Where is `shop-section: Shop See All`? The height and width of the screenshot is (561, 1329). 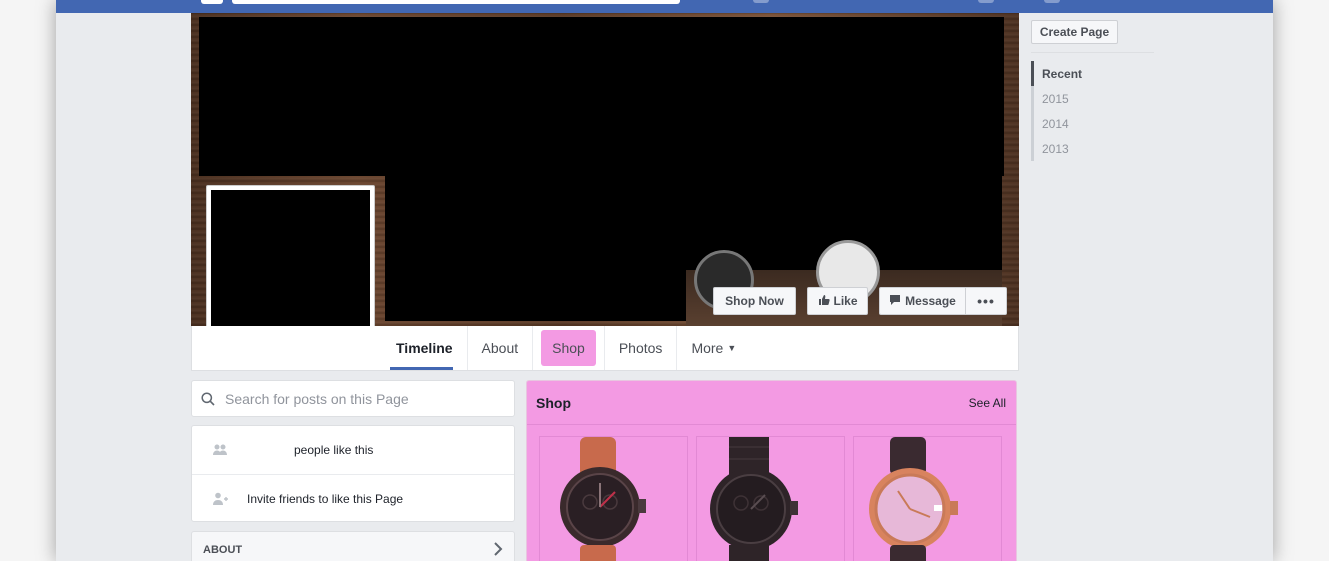
shop-section: Shop See All is located at coordinates (771, 470).